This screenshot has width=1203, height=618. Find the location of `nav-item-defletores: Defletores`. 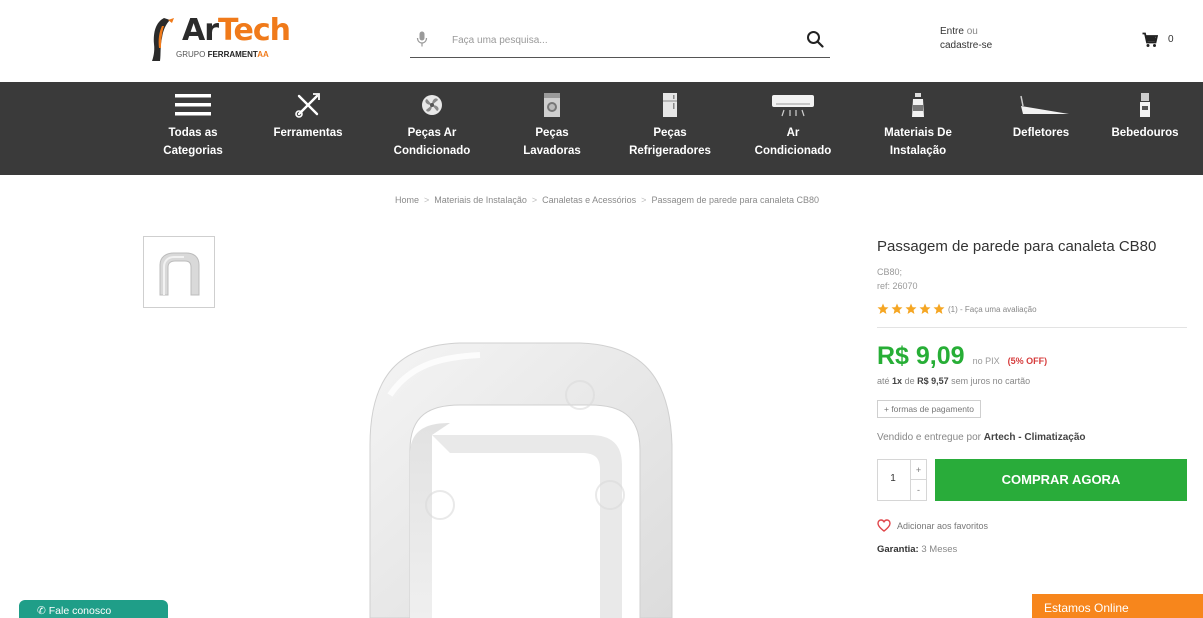

nav-item-defletores: Defletores is located at coordinates (1041, 128).